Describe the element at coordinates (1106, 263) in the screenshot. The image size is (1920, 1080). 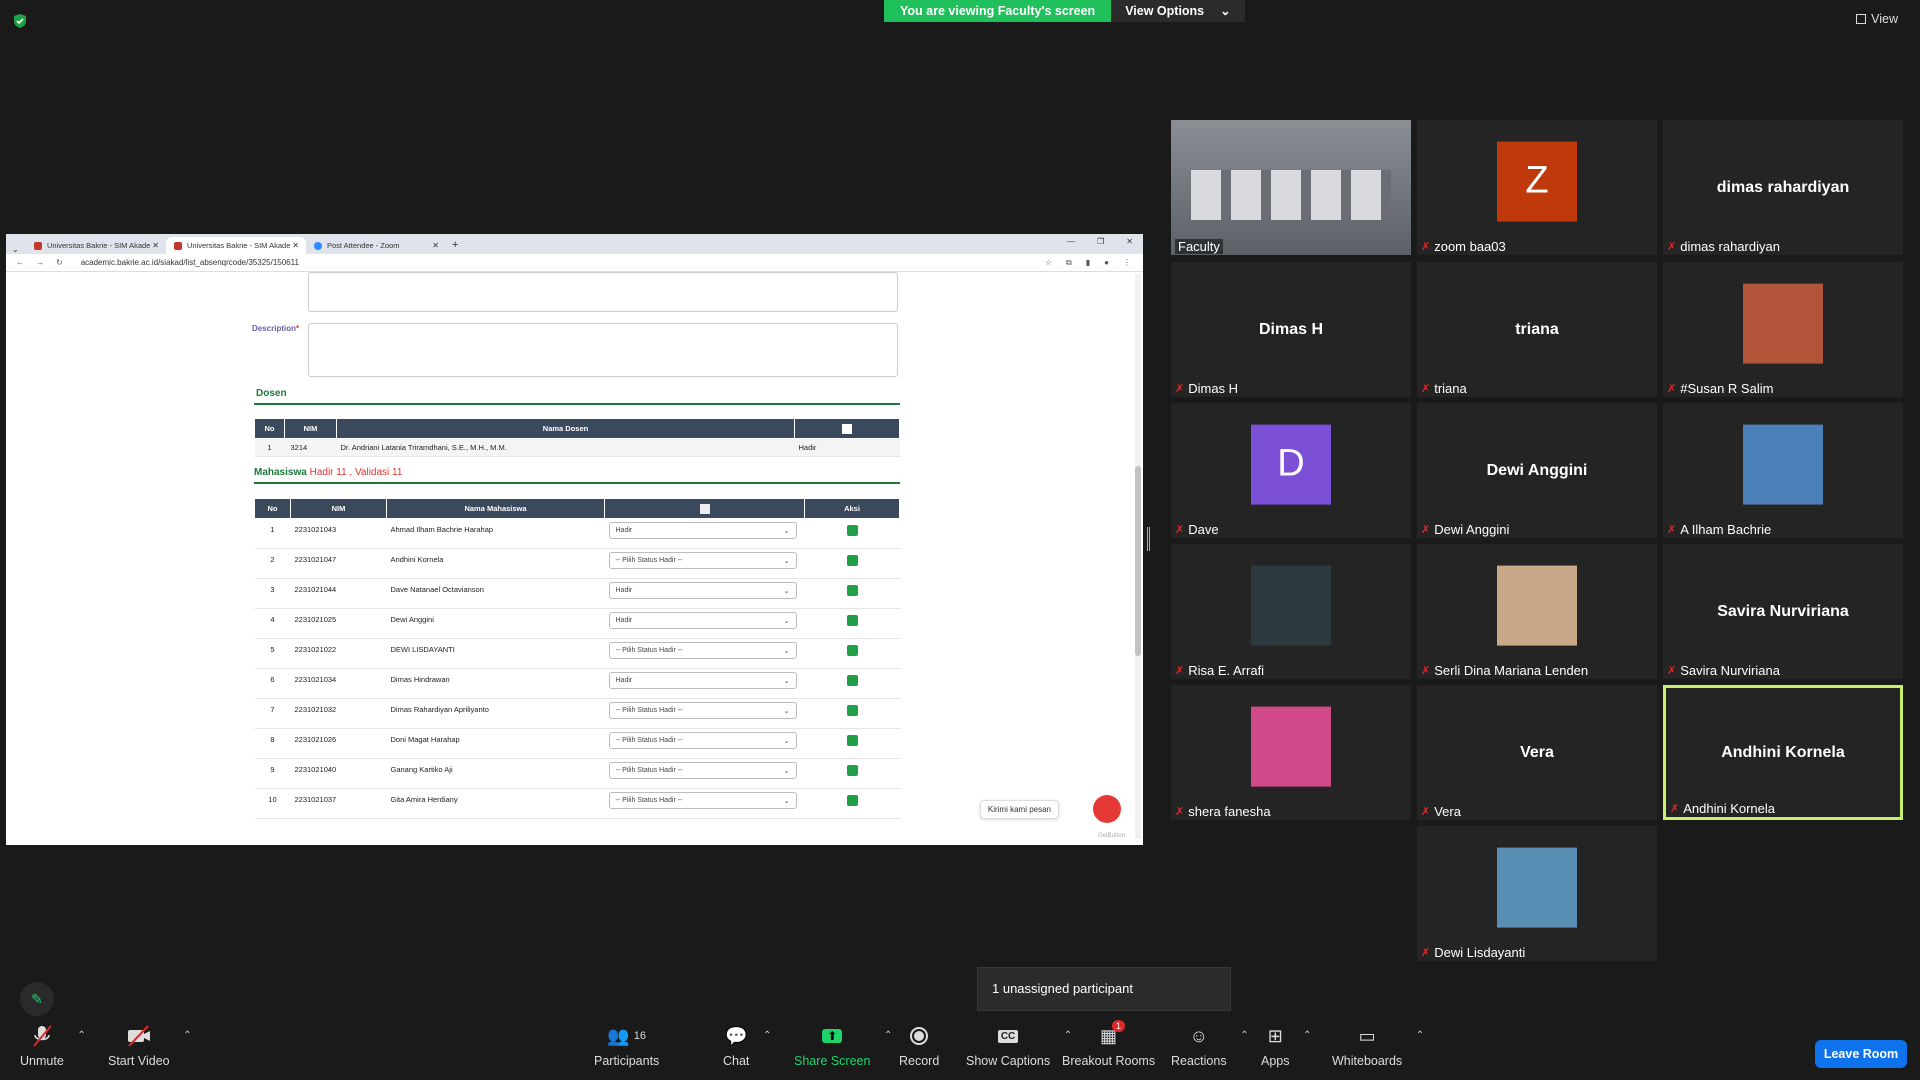
I see `profile-icon: ●` at that location.